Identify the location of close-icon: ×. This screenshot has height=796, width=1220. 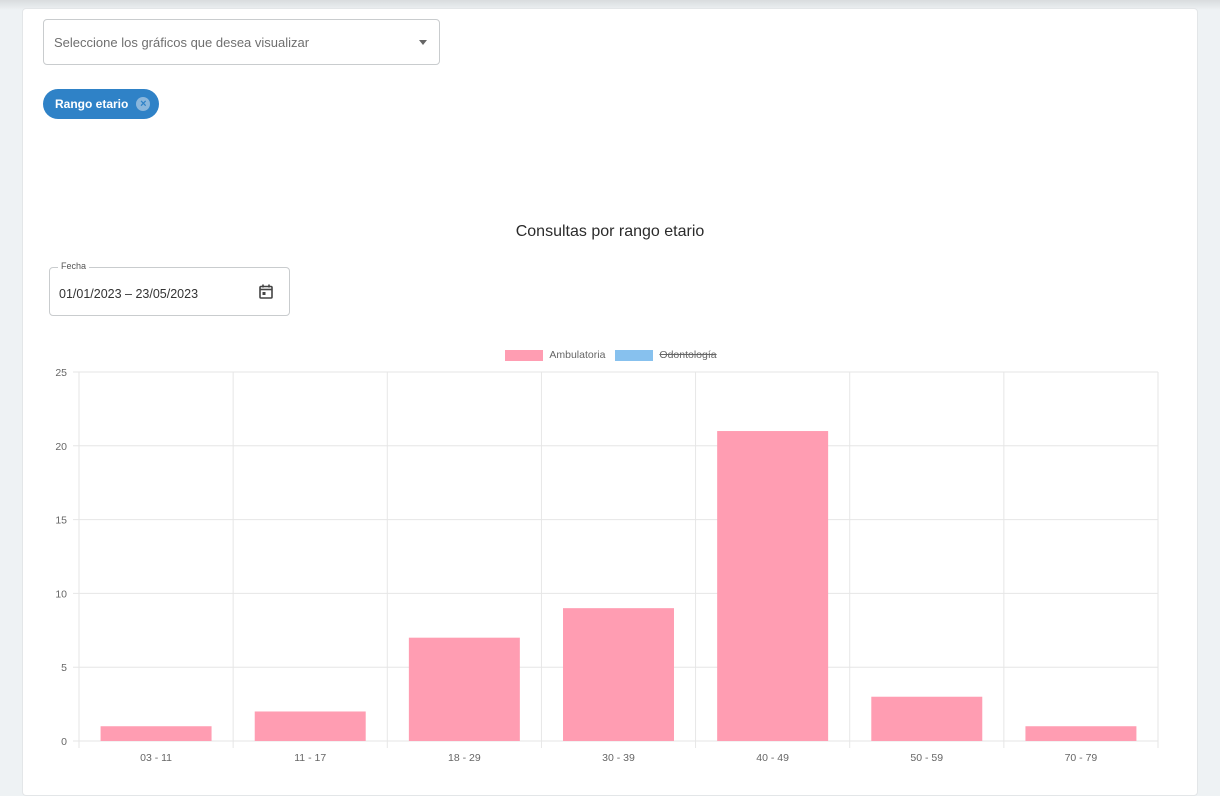
(143, 104).